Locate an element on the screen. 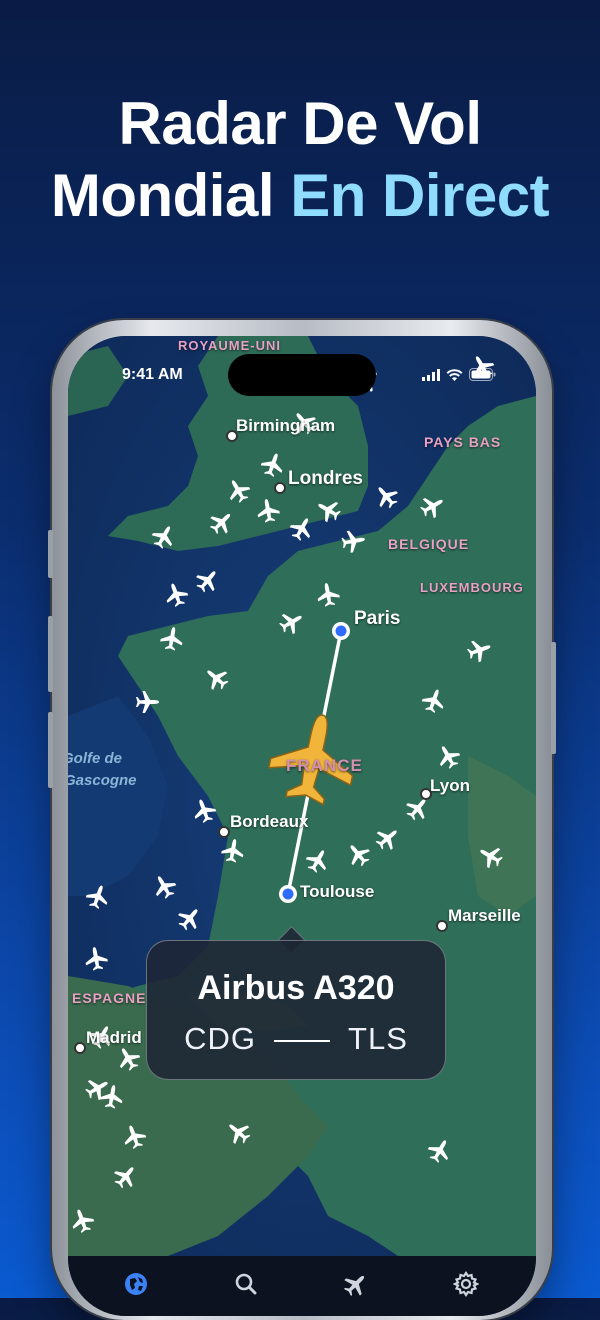 Image resolution: width=600 pixels, height=1320 pixels. system-icons is located at coordinates (459, 374).